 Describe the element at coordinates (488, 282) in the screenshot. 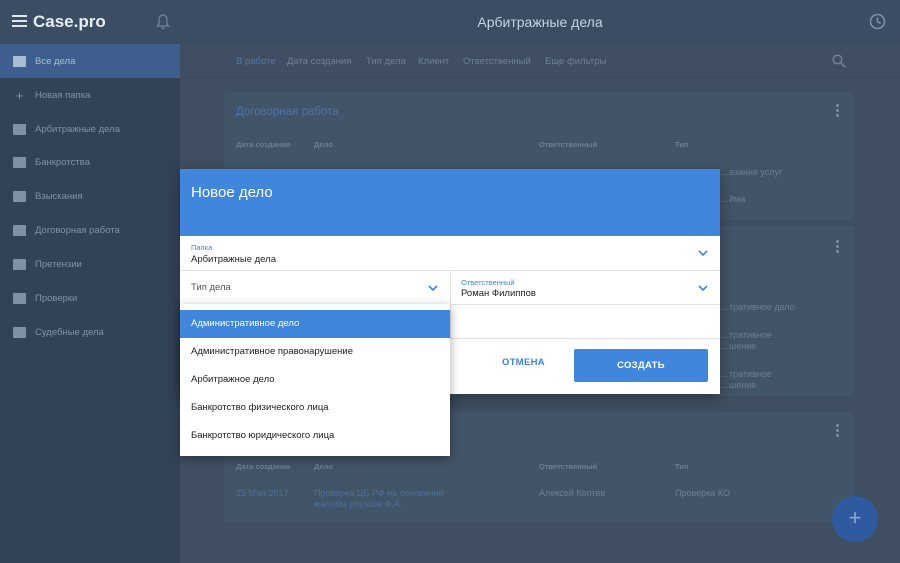

I see `responsible-label: Ответственный` at that location.